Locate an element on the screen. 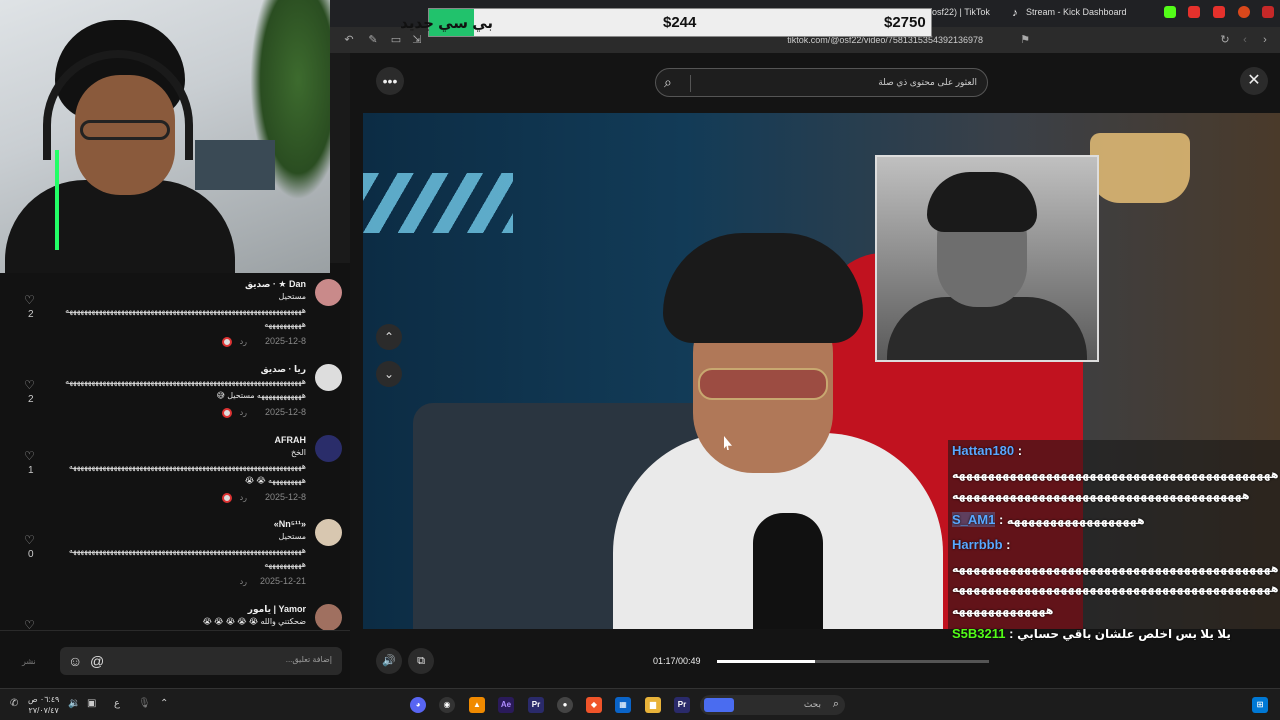 This screenshot has height=720, width=1280. back-icon: ‹ is located at coordinates (1245, 40).